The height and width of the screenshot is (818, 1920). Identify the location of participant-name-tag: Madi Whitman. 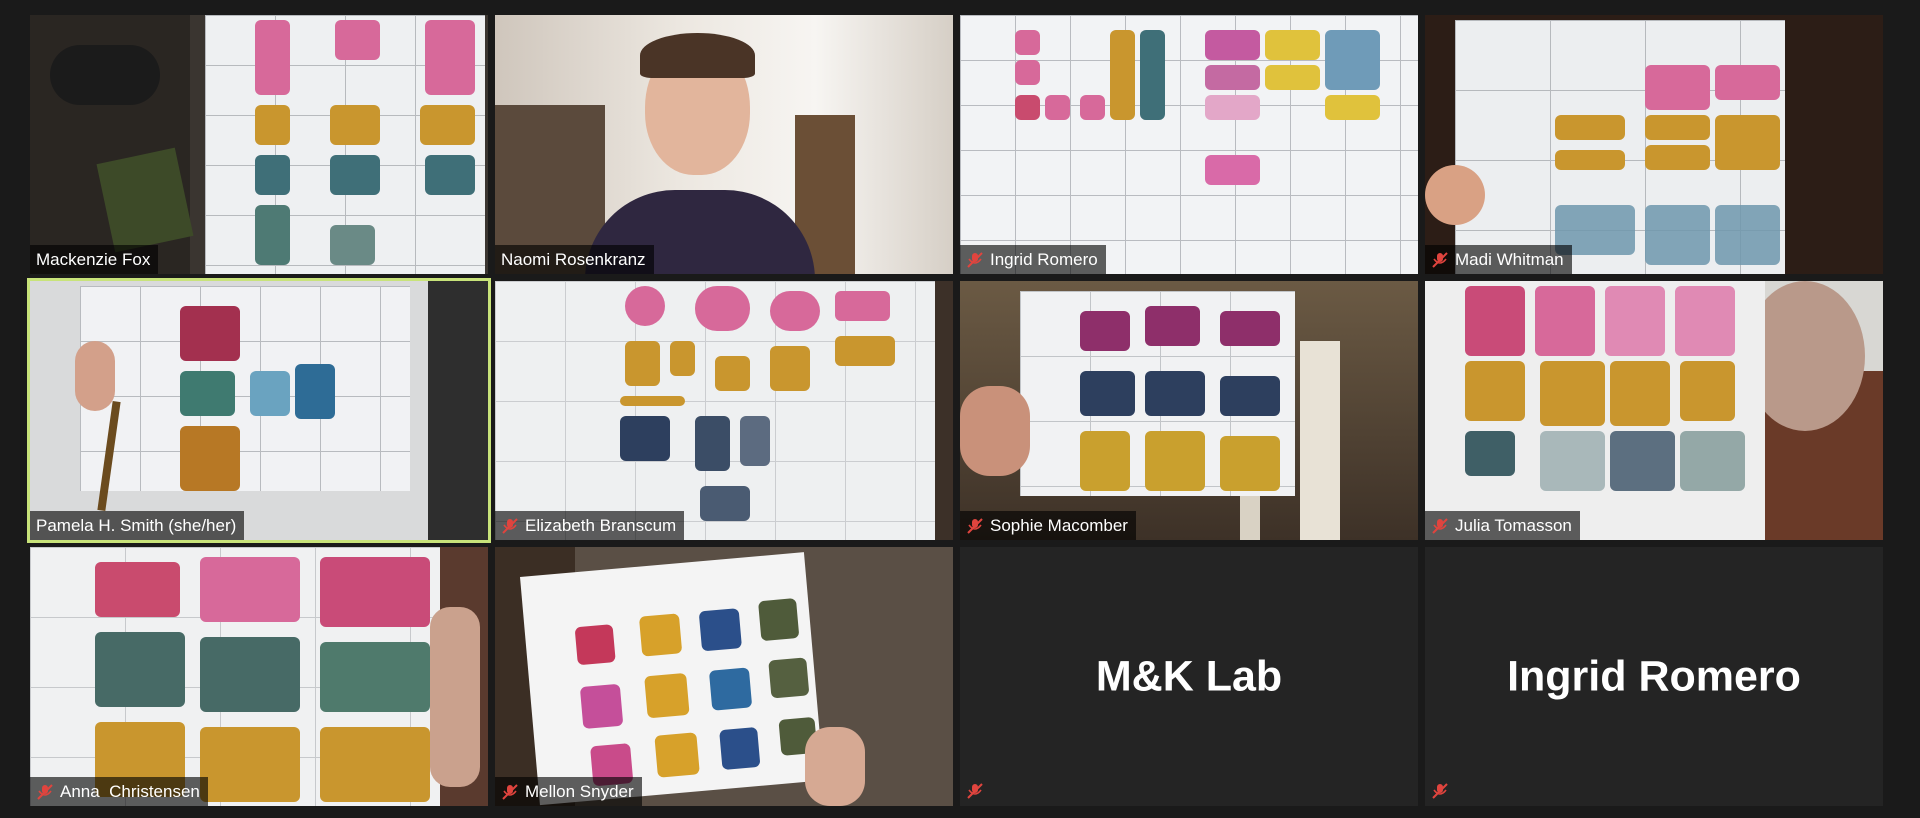
(1498, 259).